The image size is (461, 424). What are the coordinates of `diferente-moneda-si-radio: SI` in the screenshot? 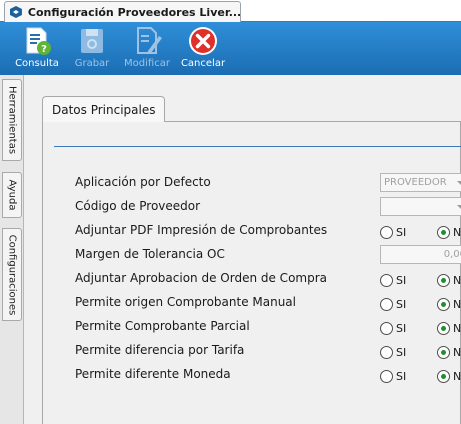 It's located at (393, 376).